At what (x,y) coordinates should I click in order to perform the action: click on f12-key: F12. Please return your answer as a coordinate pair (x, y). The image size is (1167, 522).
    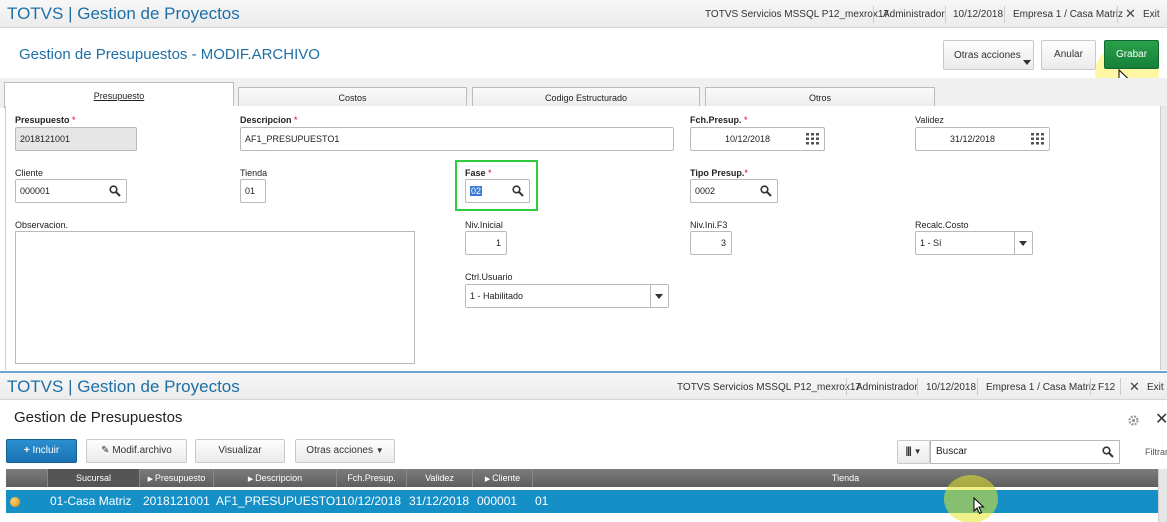
    Looking at the image, I should click on (1106, 387).